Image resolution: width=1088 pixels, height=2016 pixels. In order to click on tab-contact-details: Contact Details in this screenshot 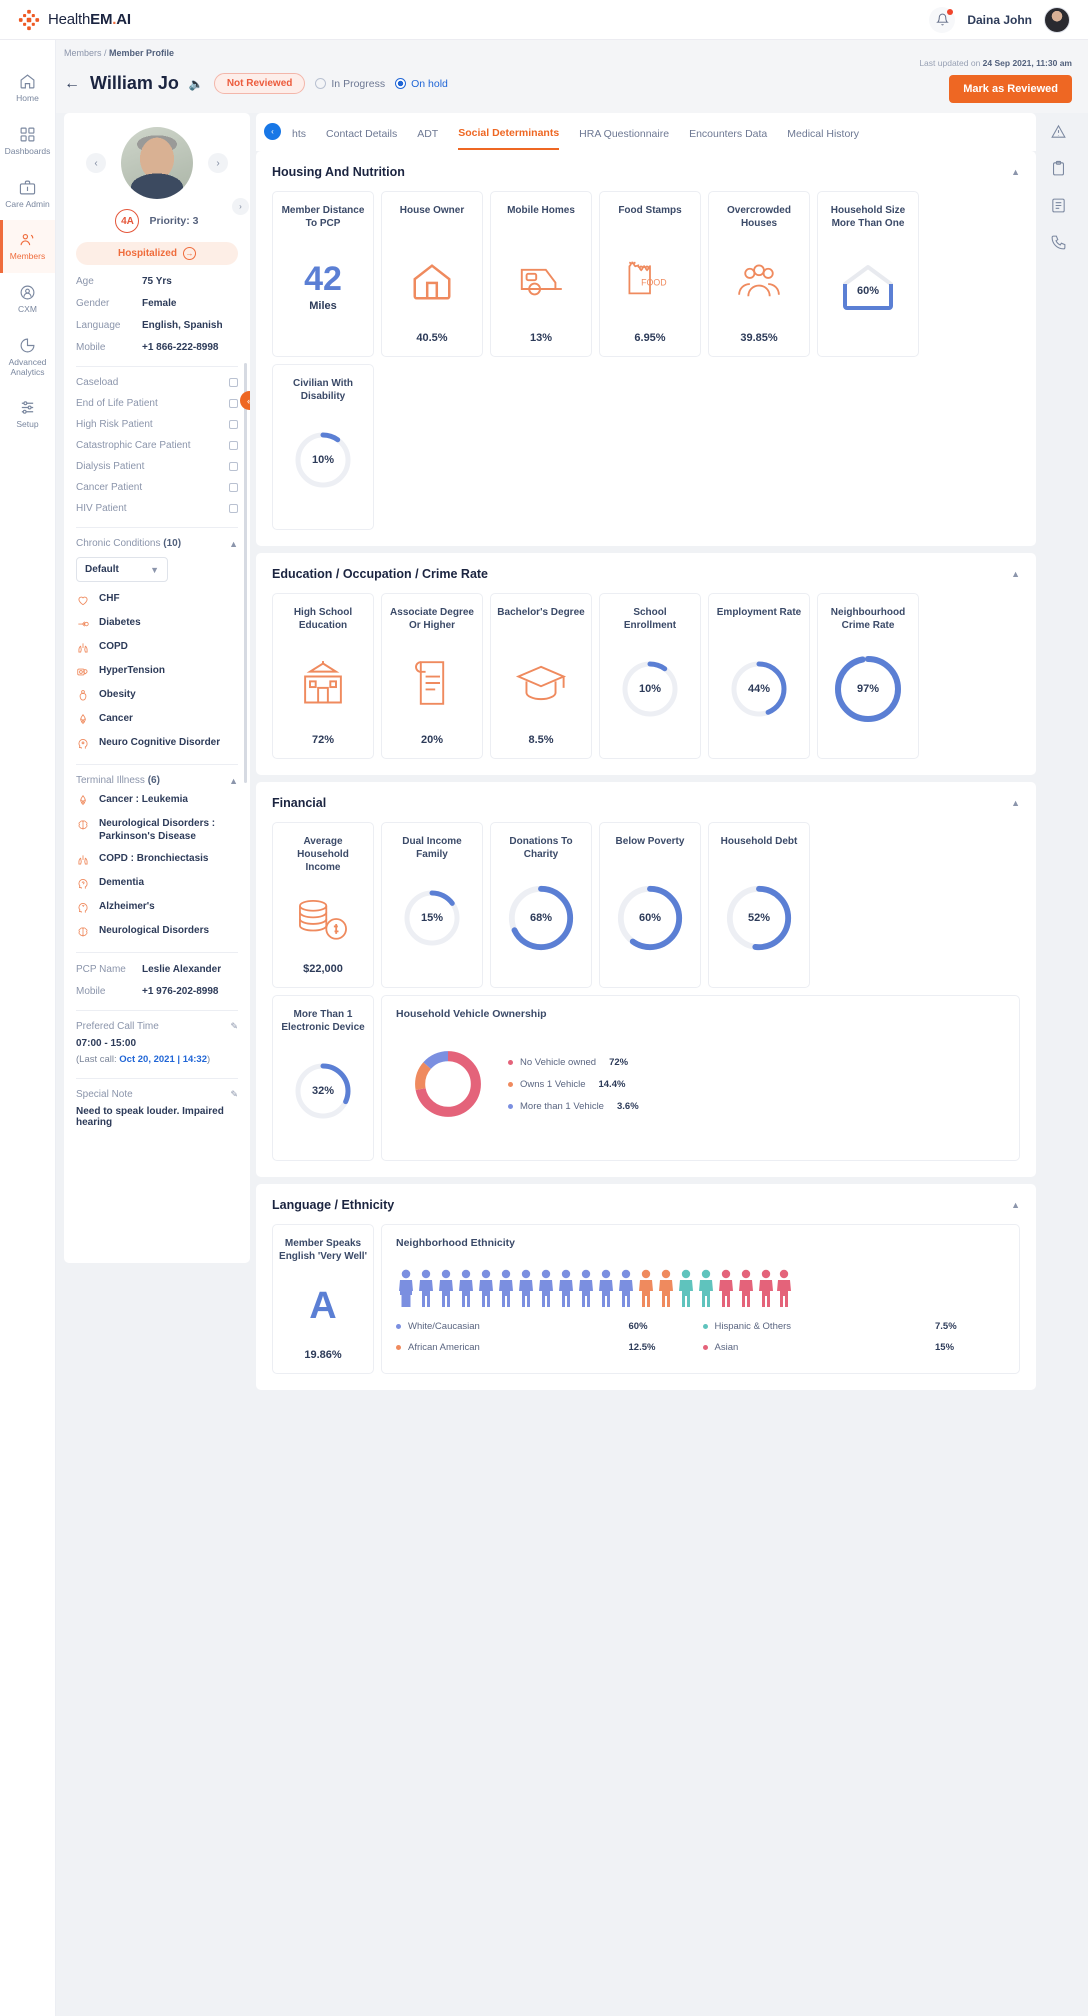, I will do `click(361, 138)`.